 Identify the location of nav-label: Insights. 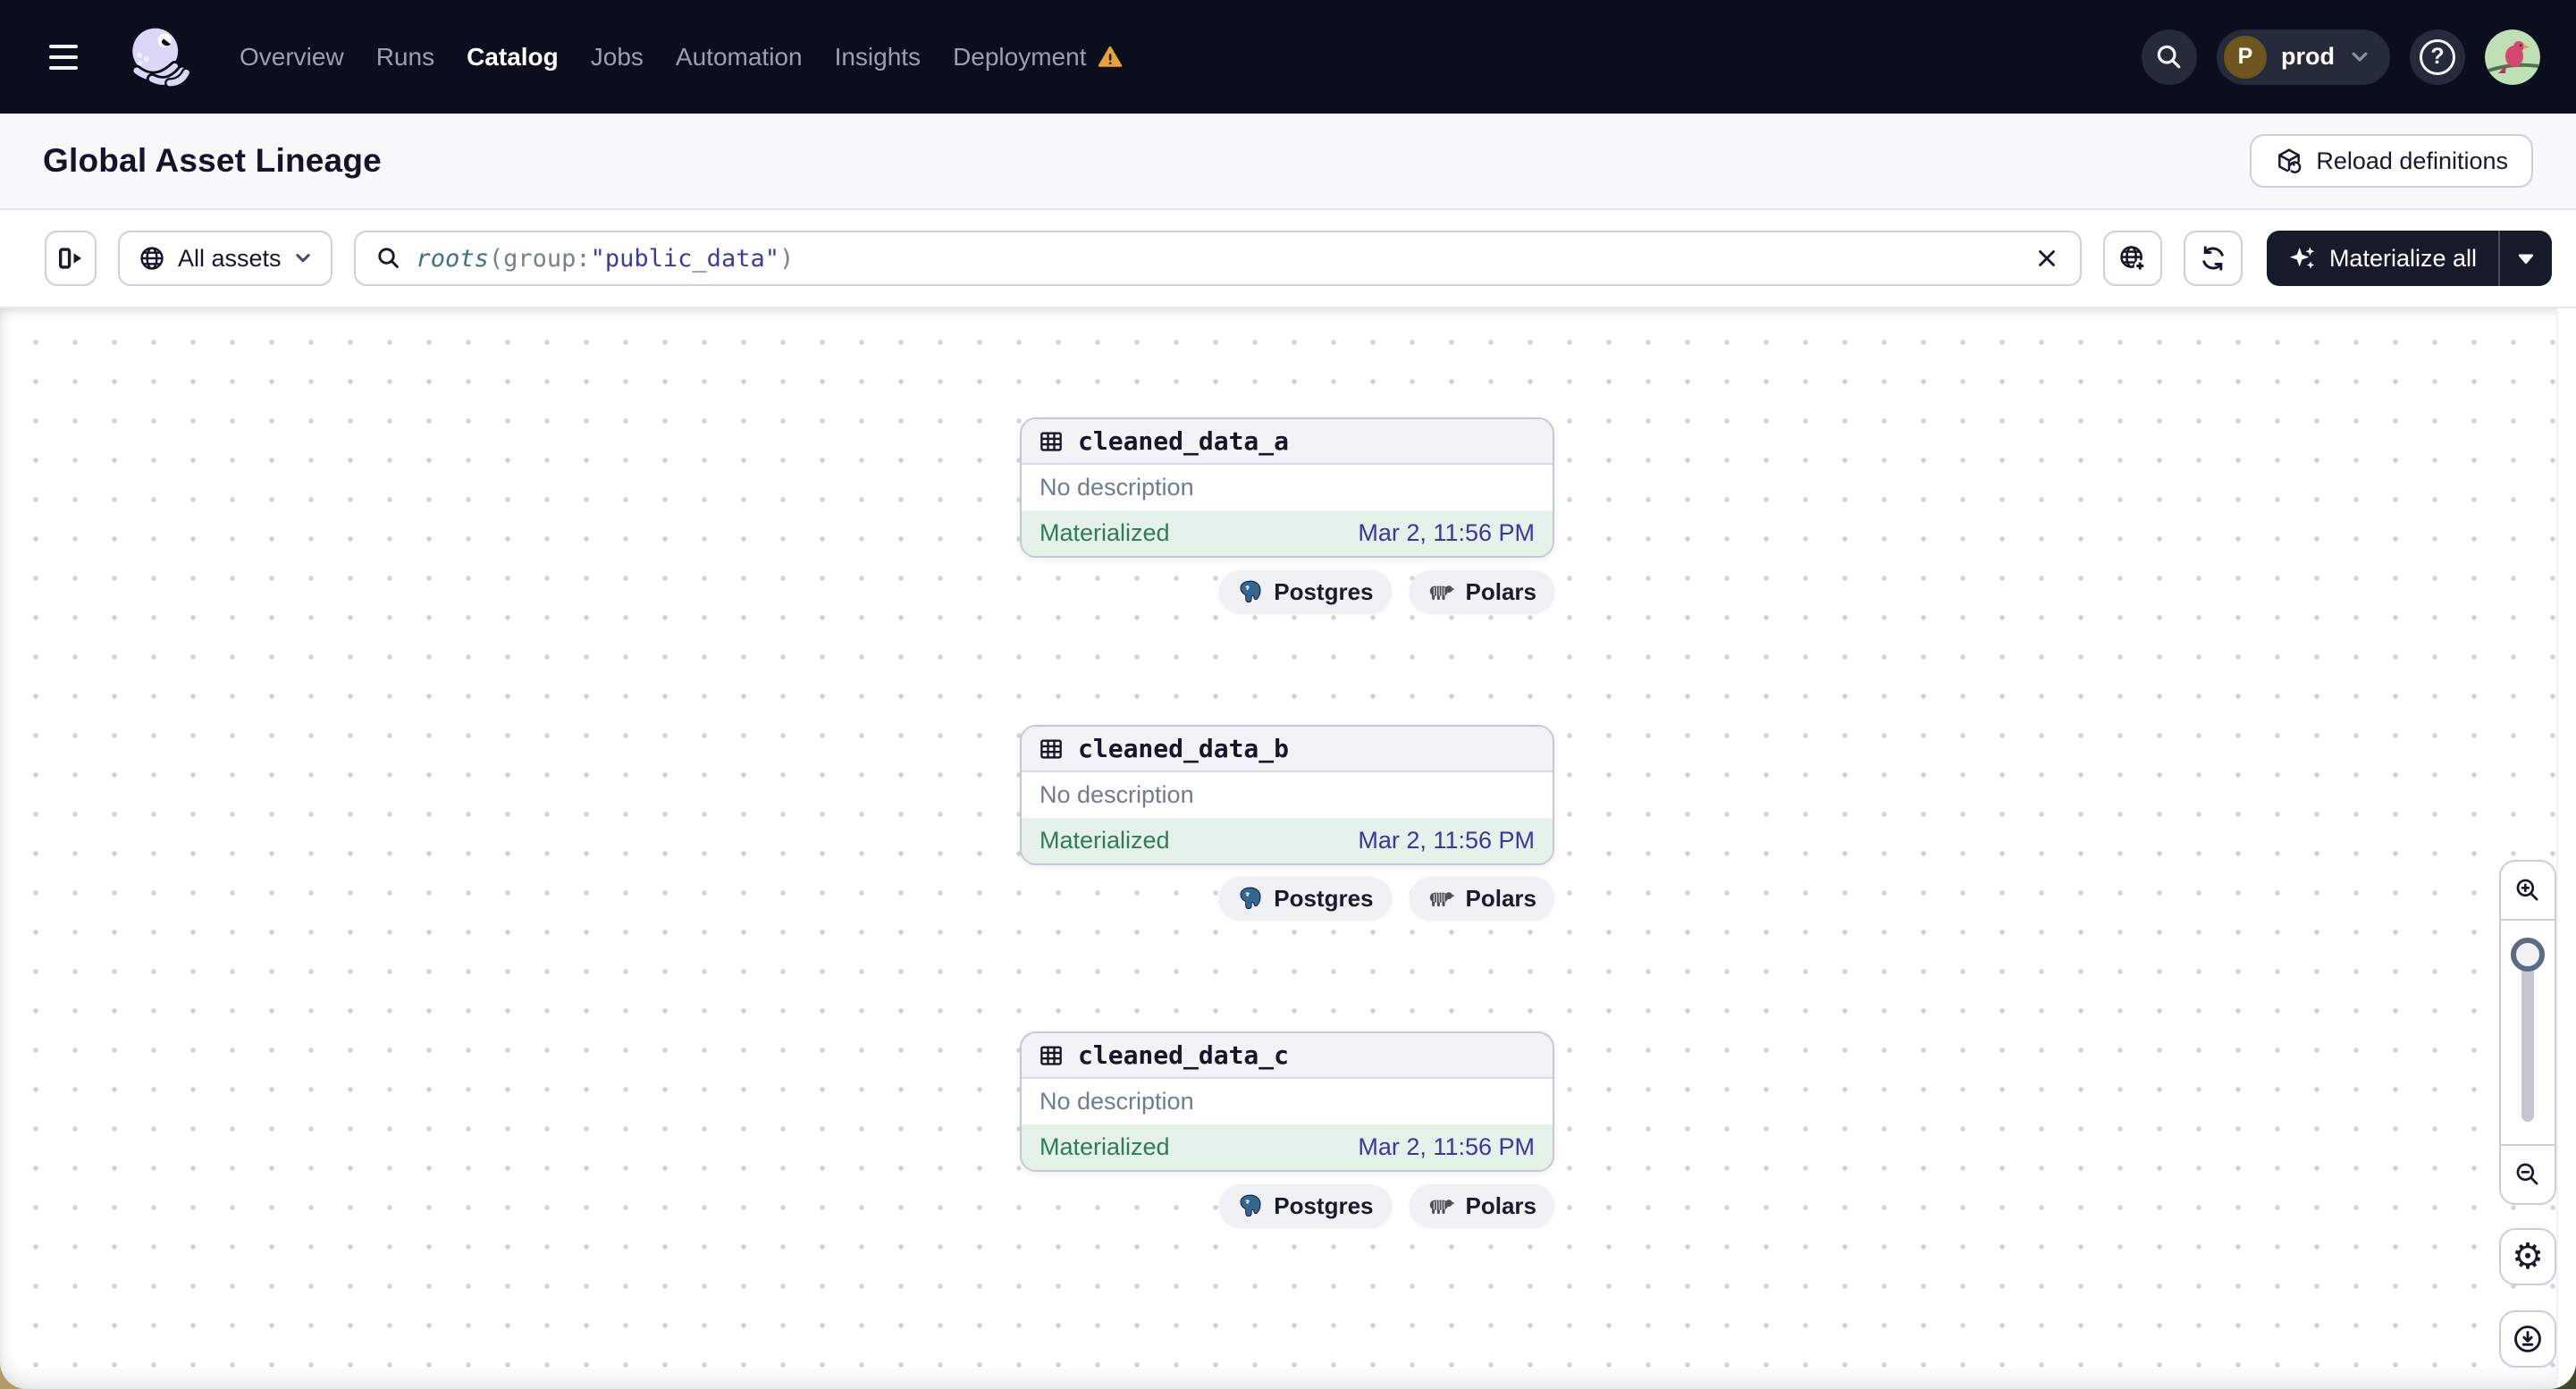
(878, 56).